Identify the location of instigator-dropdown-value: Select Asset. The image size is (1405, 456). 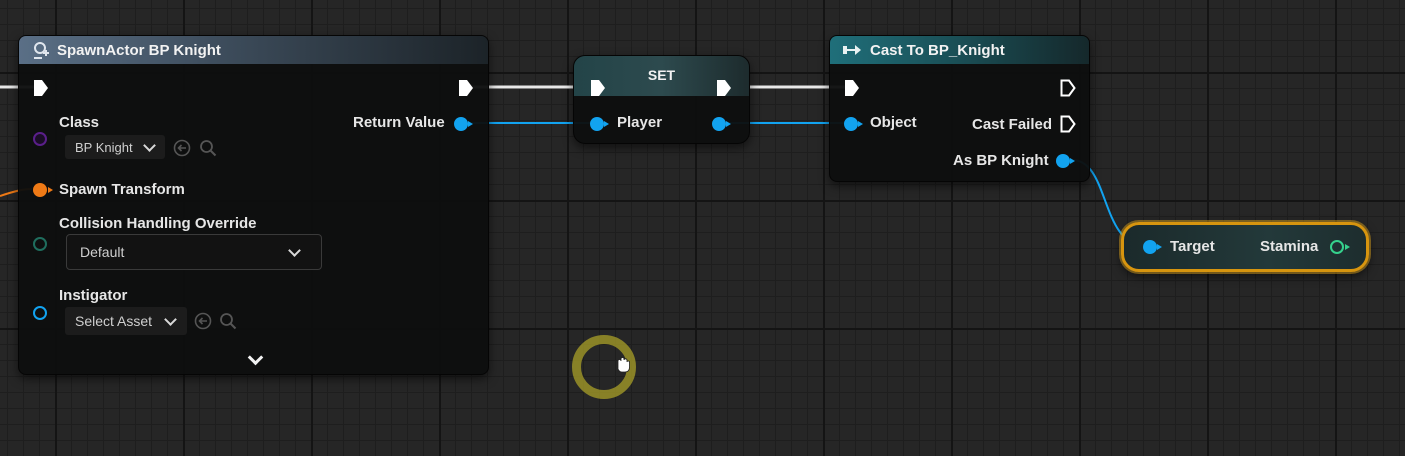
(114, 321).